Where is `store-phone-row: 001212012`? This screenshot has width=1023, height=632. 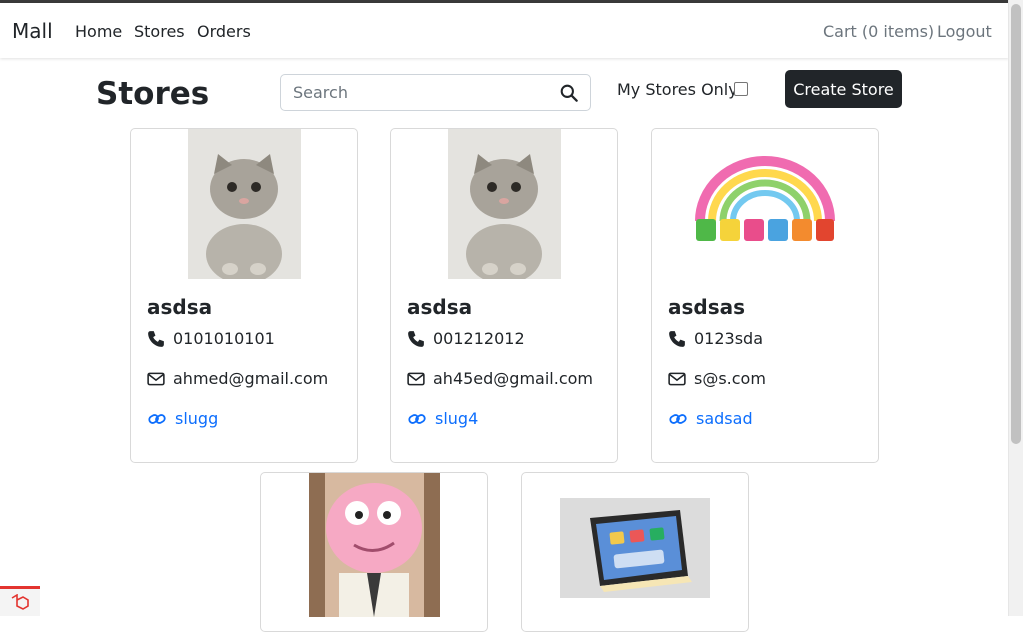
store-phone-row: 001212012 is located at coordinates (466, 338).